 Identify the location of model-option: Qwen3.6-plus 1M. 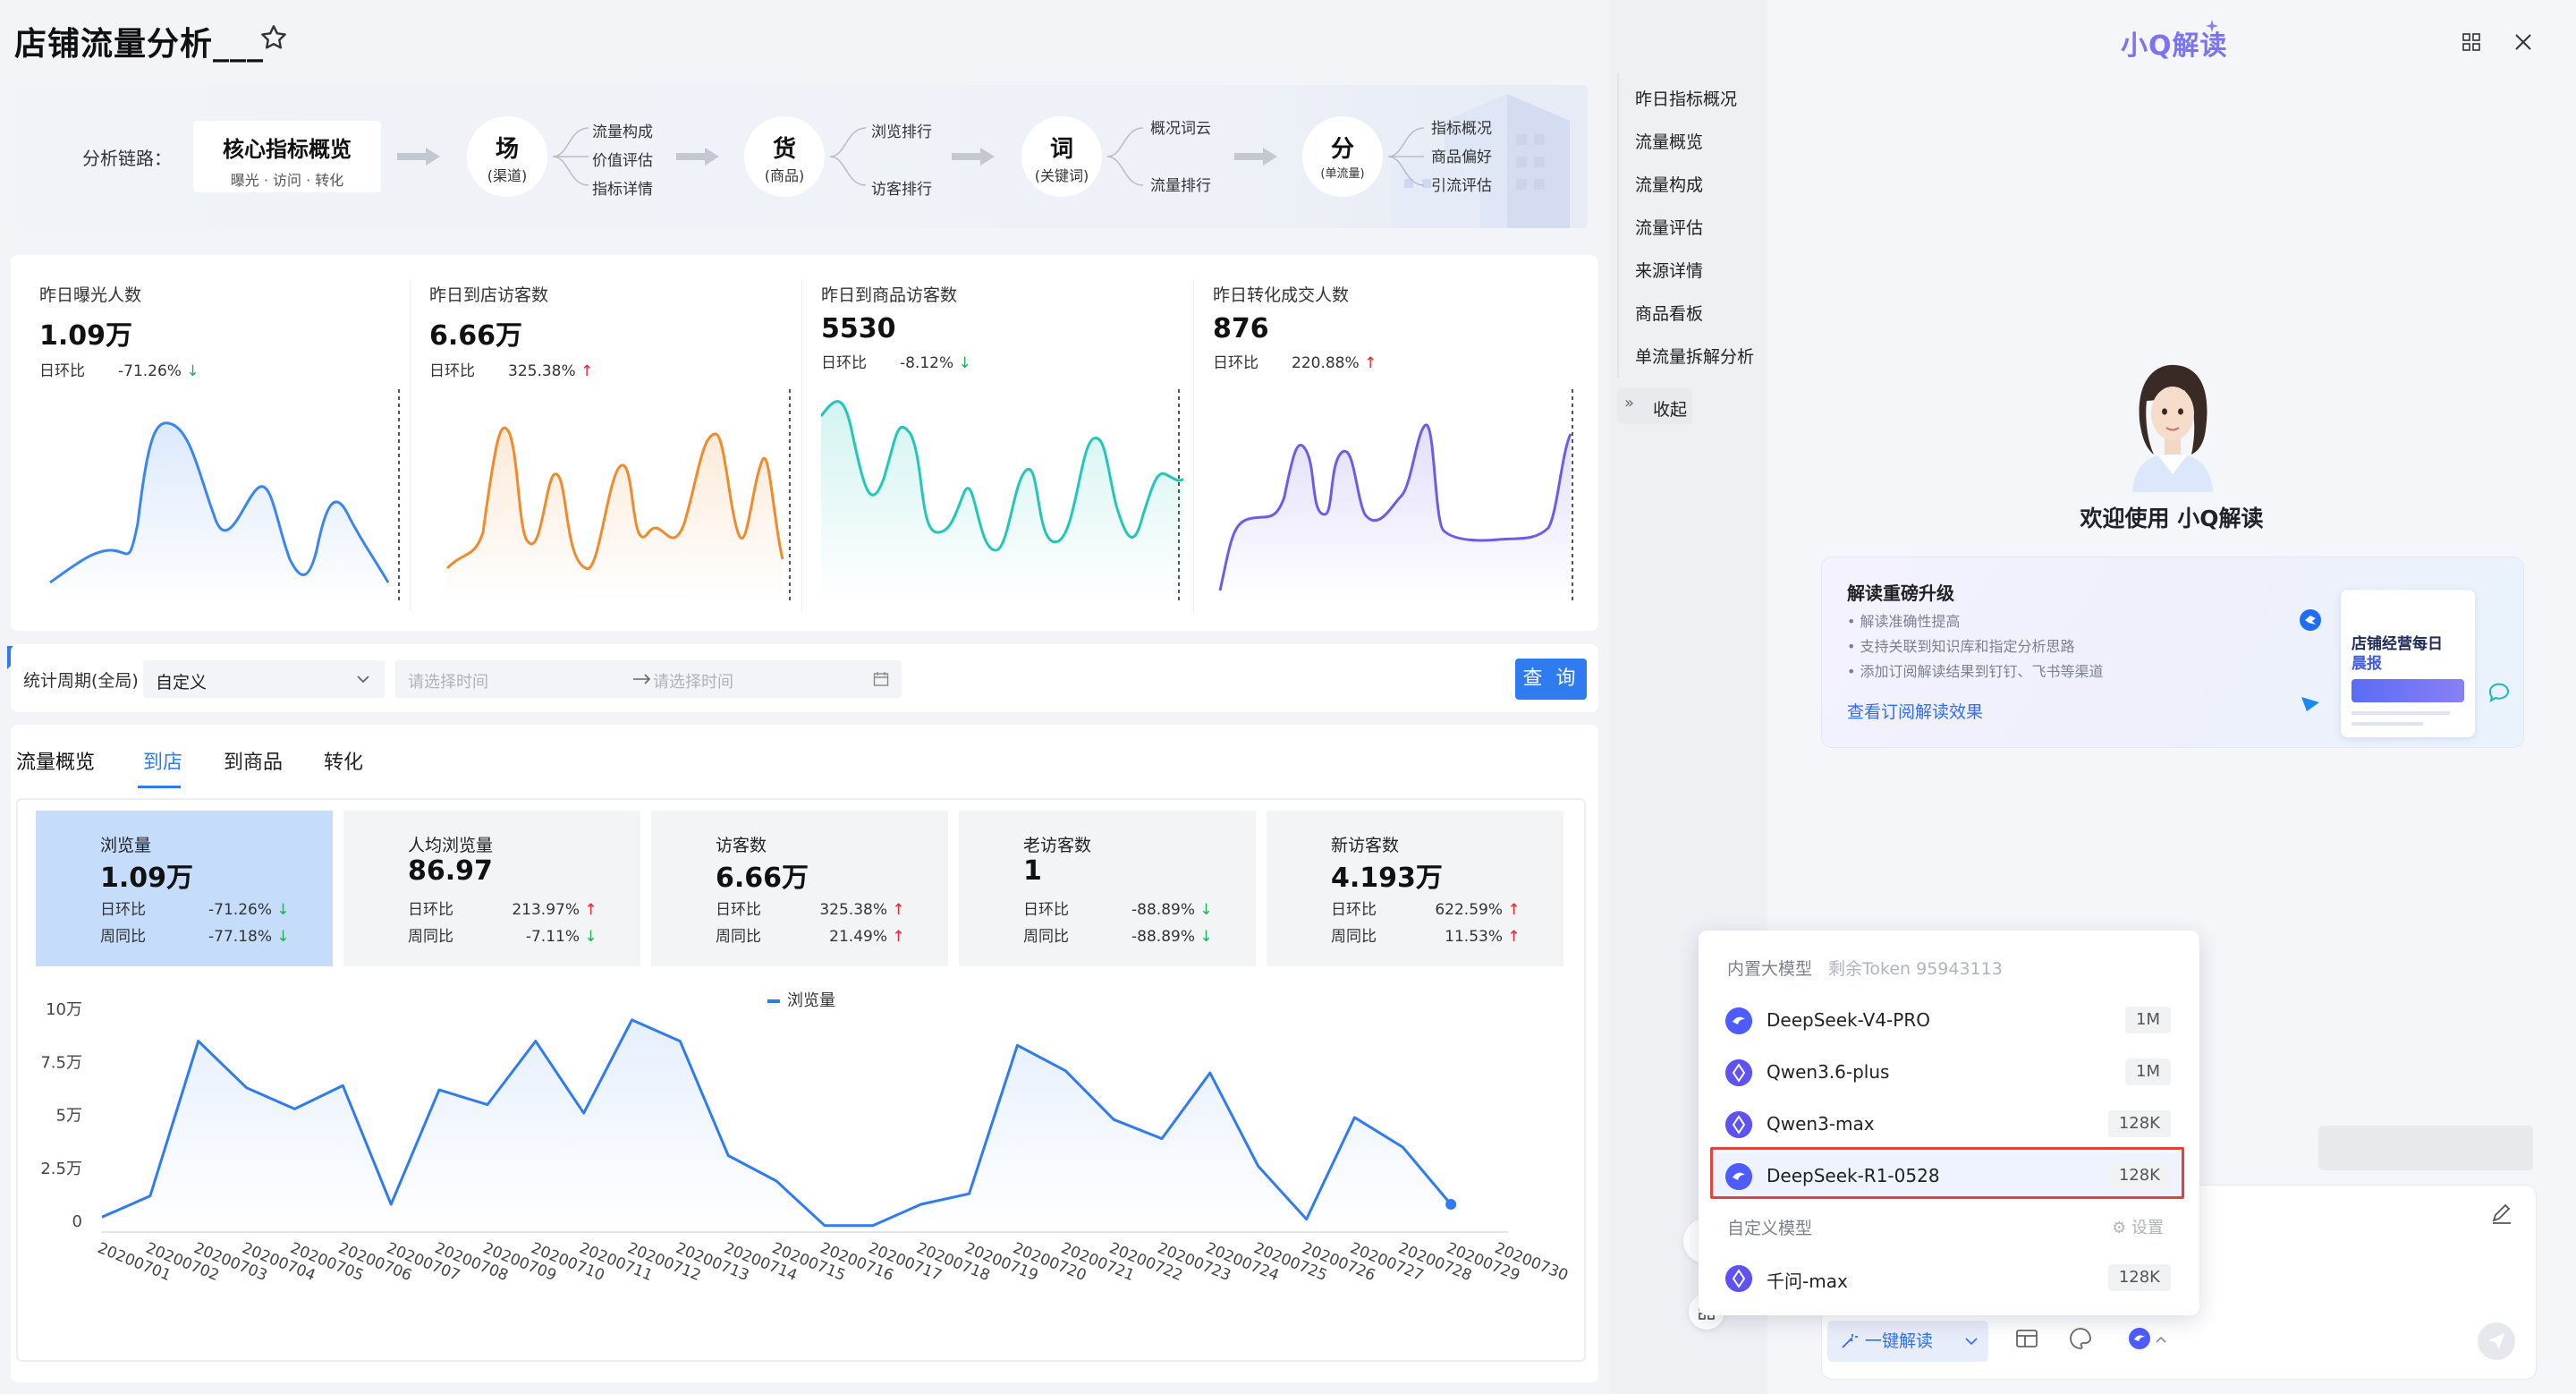
(1949, 1072).